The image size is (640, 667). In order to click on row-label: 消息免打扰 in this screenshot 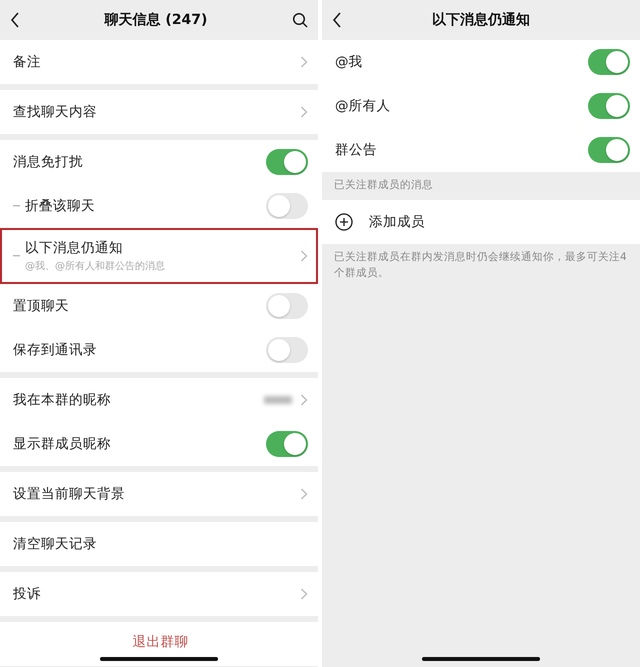, I will do `click(48, 162)`.